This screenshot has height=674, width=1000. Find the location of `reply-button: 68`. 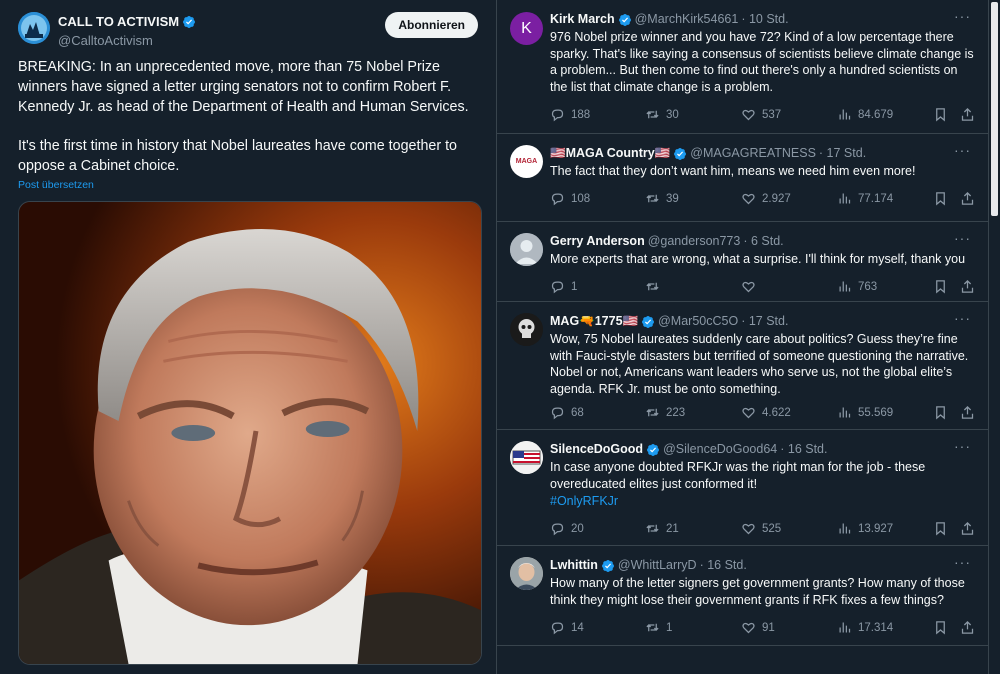

reply-button: 68 is located at coordinates (567, 412).